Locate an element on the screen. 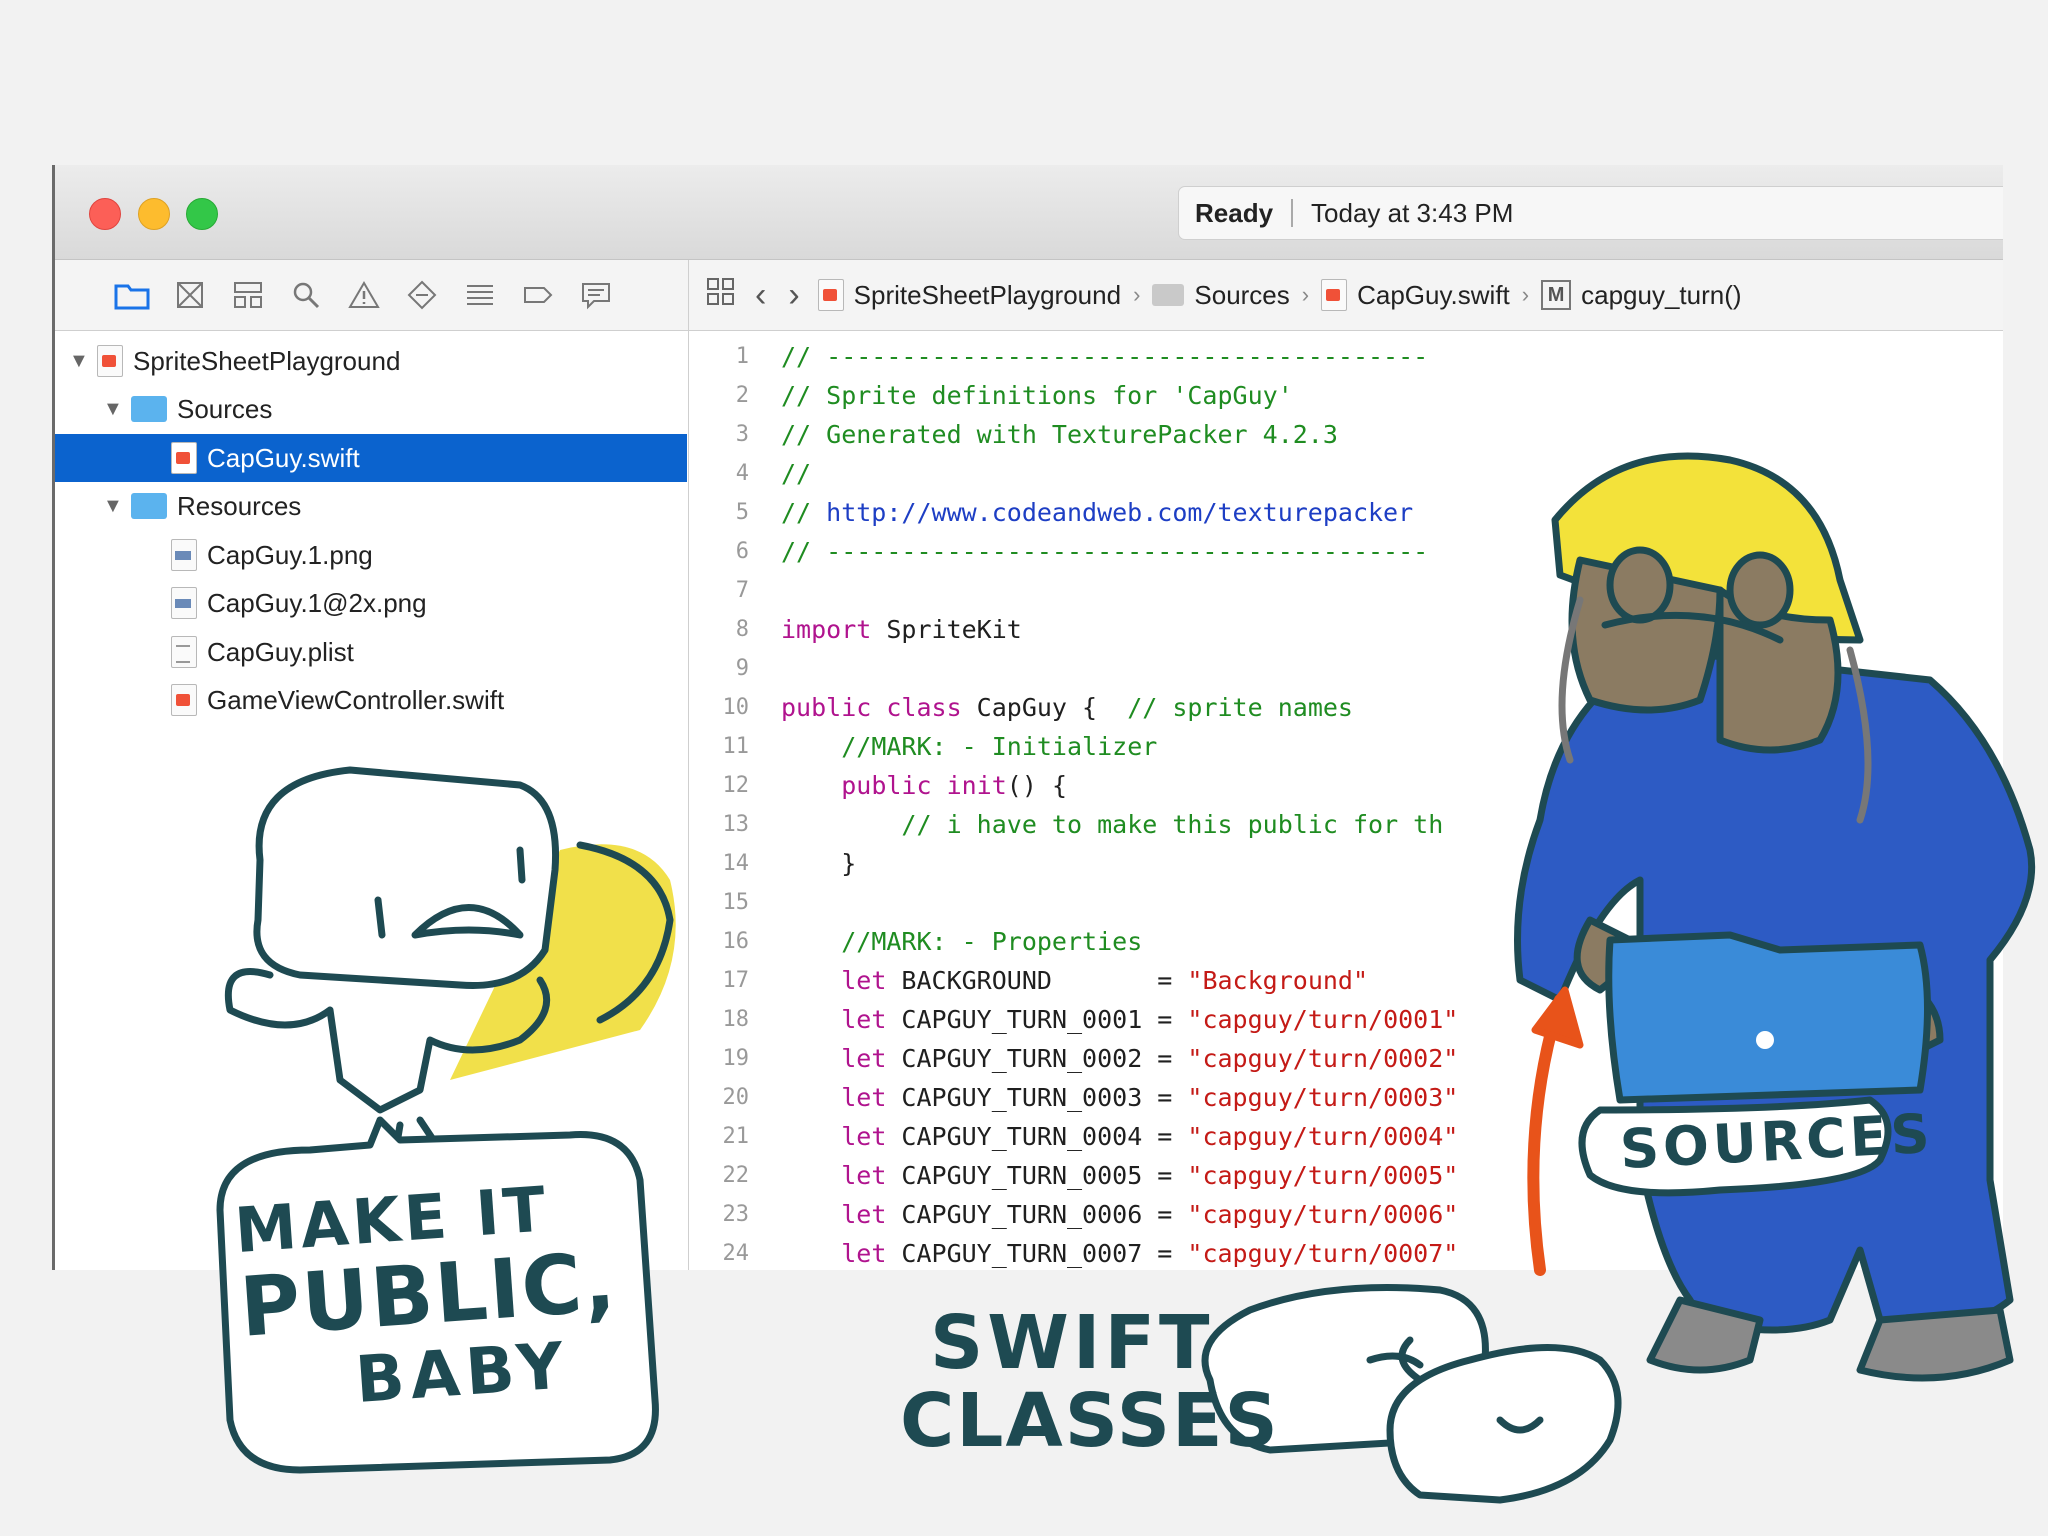 The height and width of the screenshot is (1536, 2048). swift-classes-caption: SWIFT CLASSES is located at coordinates (1090, 1382).